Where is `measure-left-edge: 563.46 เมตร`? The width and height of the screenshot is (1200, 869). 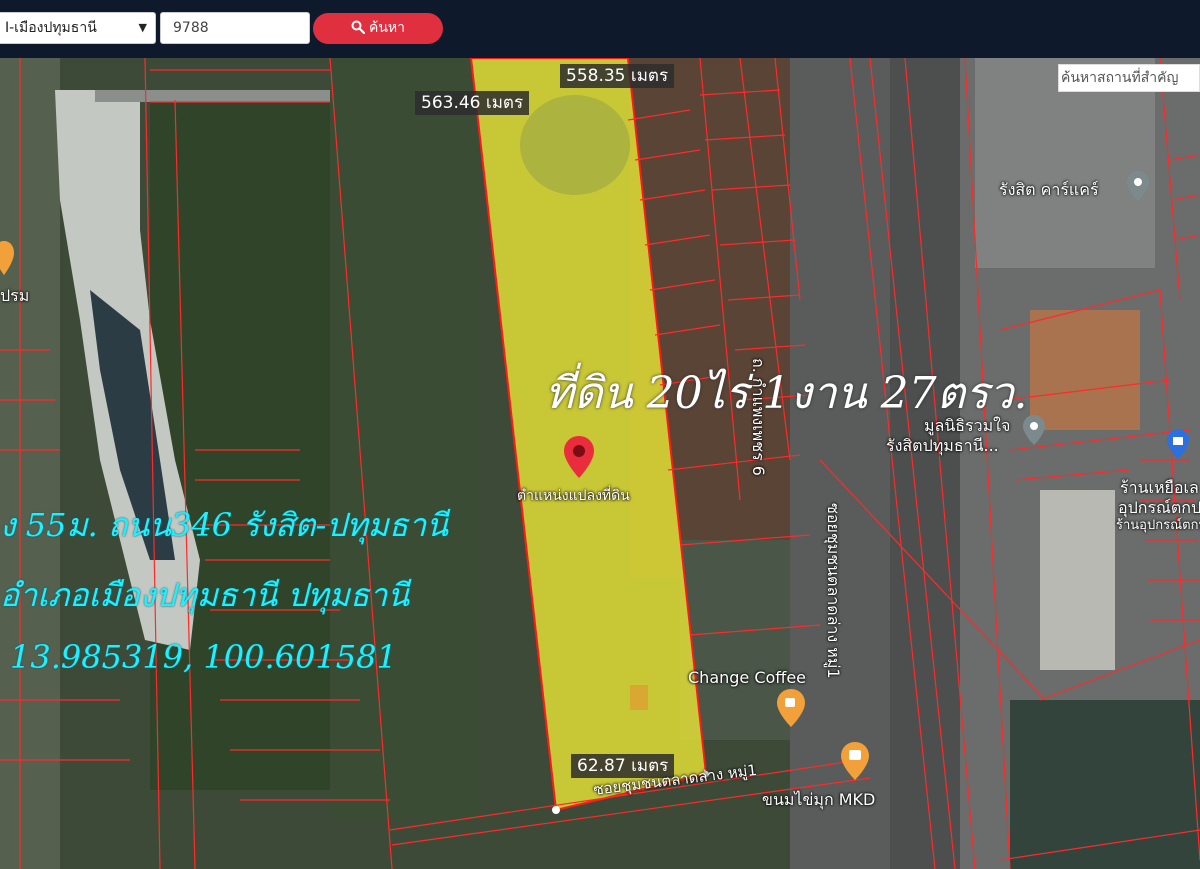
measure-left-edge: 563.46 เมตร is located at coordinates (472, 103).